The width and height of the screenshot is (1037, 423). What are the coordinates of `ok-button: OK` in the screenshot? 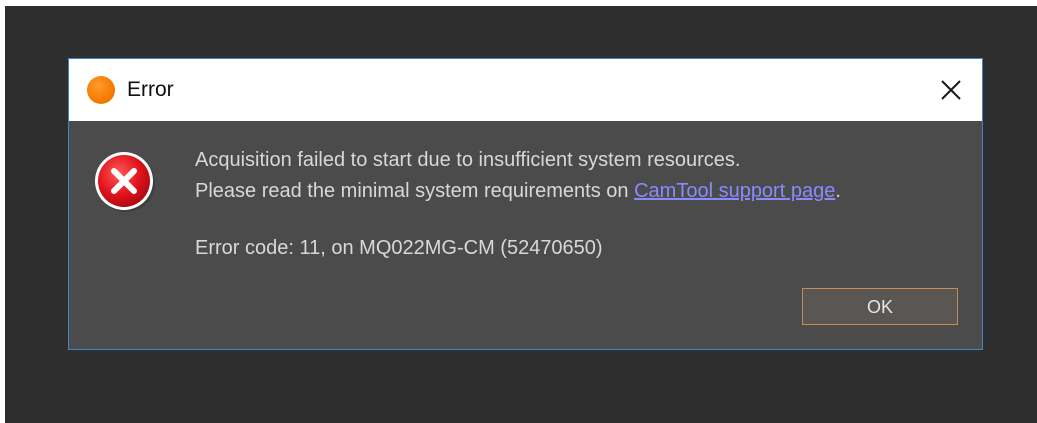 It's located at (880, 306).